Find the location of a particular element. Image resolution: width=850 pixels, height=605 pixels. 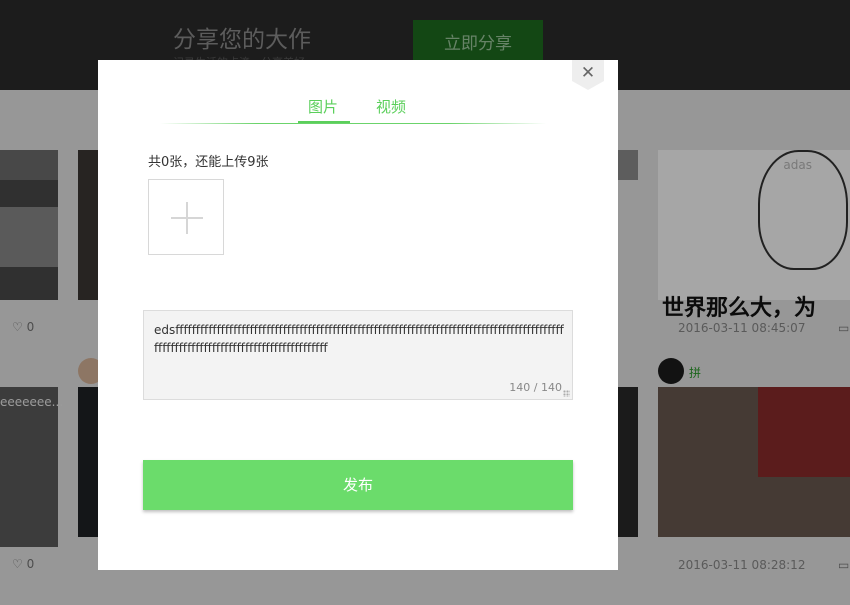

active-tab-indicator is located at coordinates (324, 122).